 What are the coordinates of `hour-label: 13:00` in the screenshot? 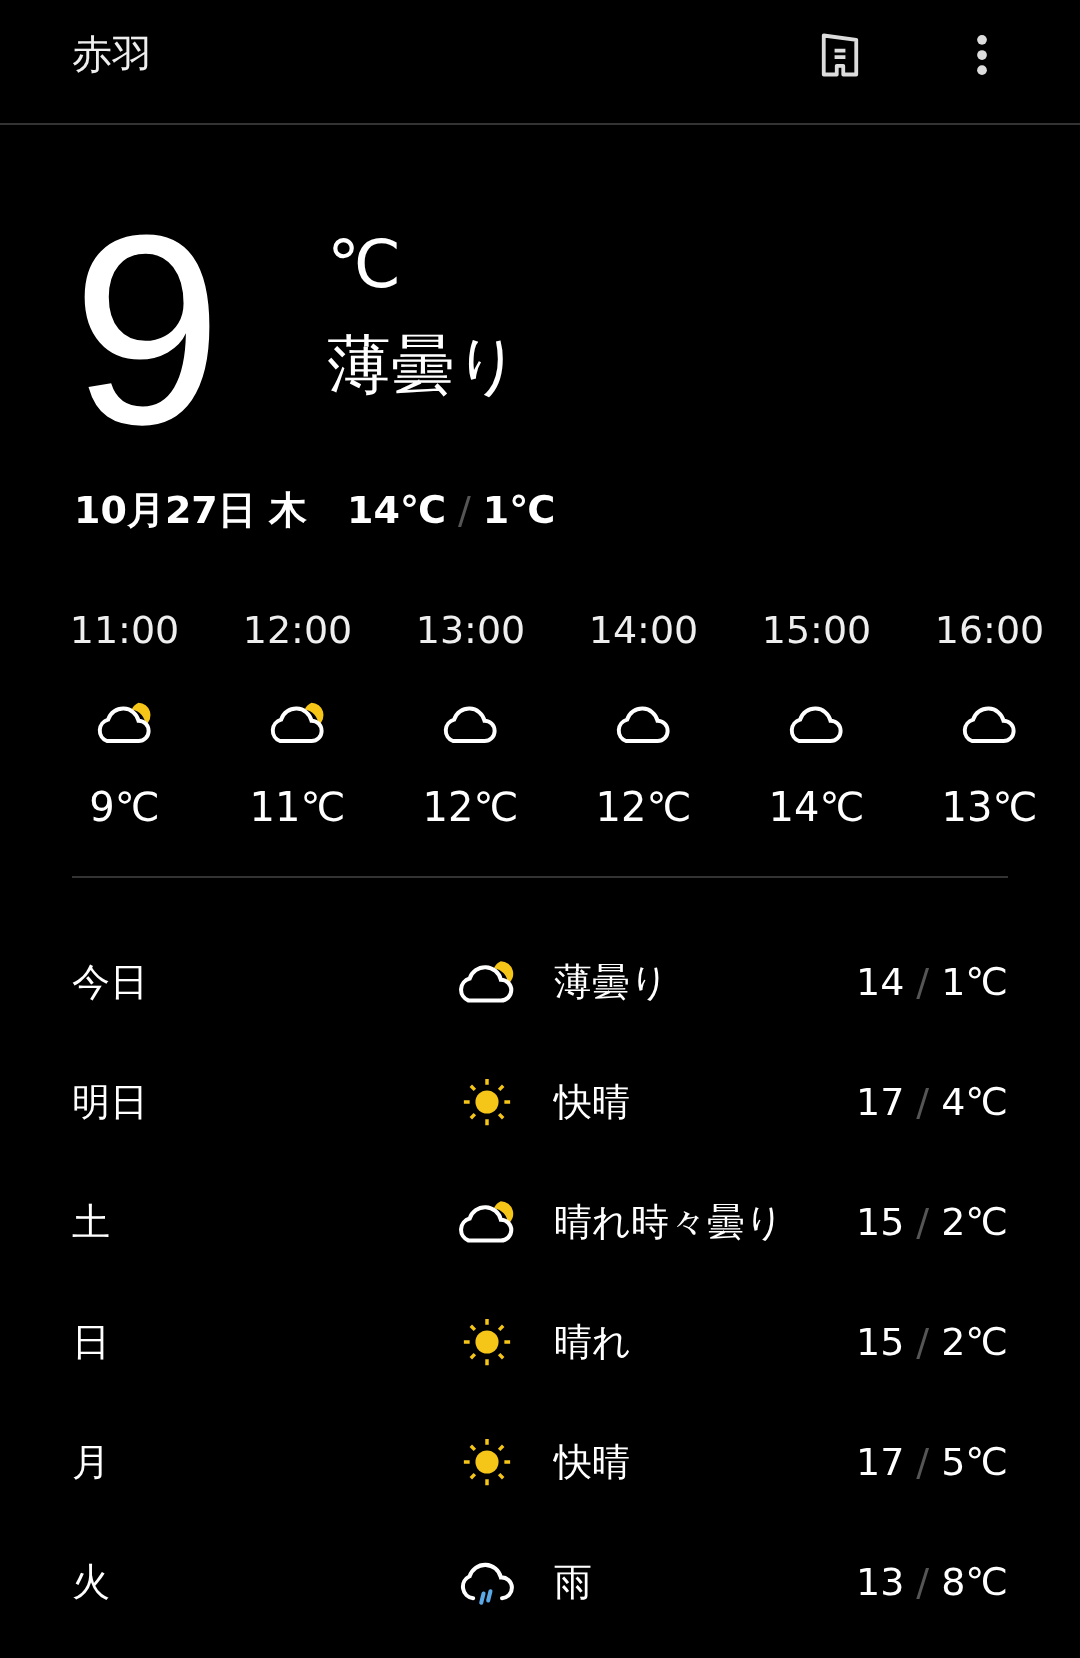 It's located at (470, 630).